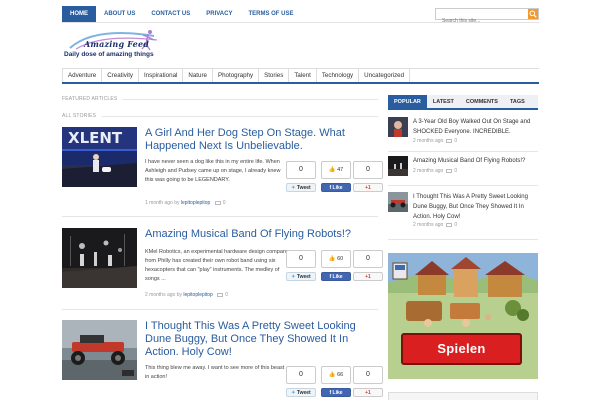  Describe the element at coordinates (533, 14) in the screenshot. I see `search-button` at that location.